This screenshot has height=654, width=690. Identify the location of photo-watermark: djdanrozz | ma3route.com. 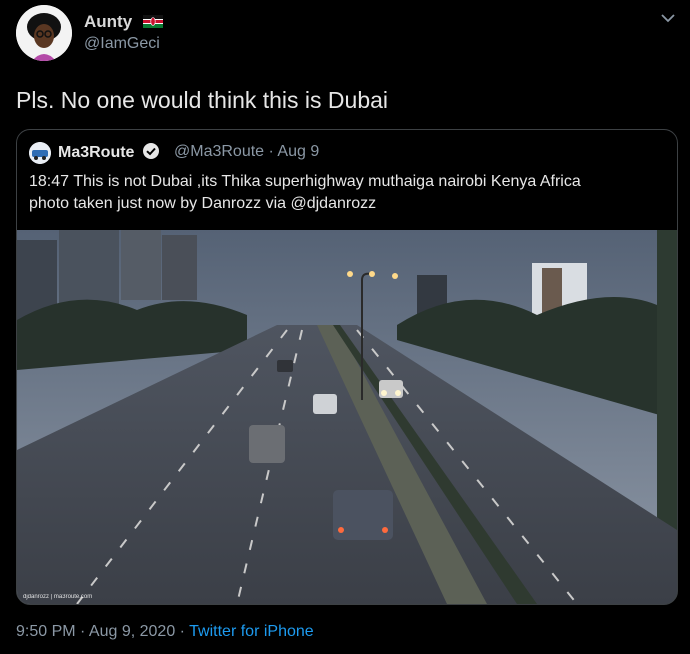
(58, 597).